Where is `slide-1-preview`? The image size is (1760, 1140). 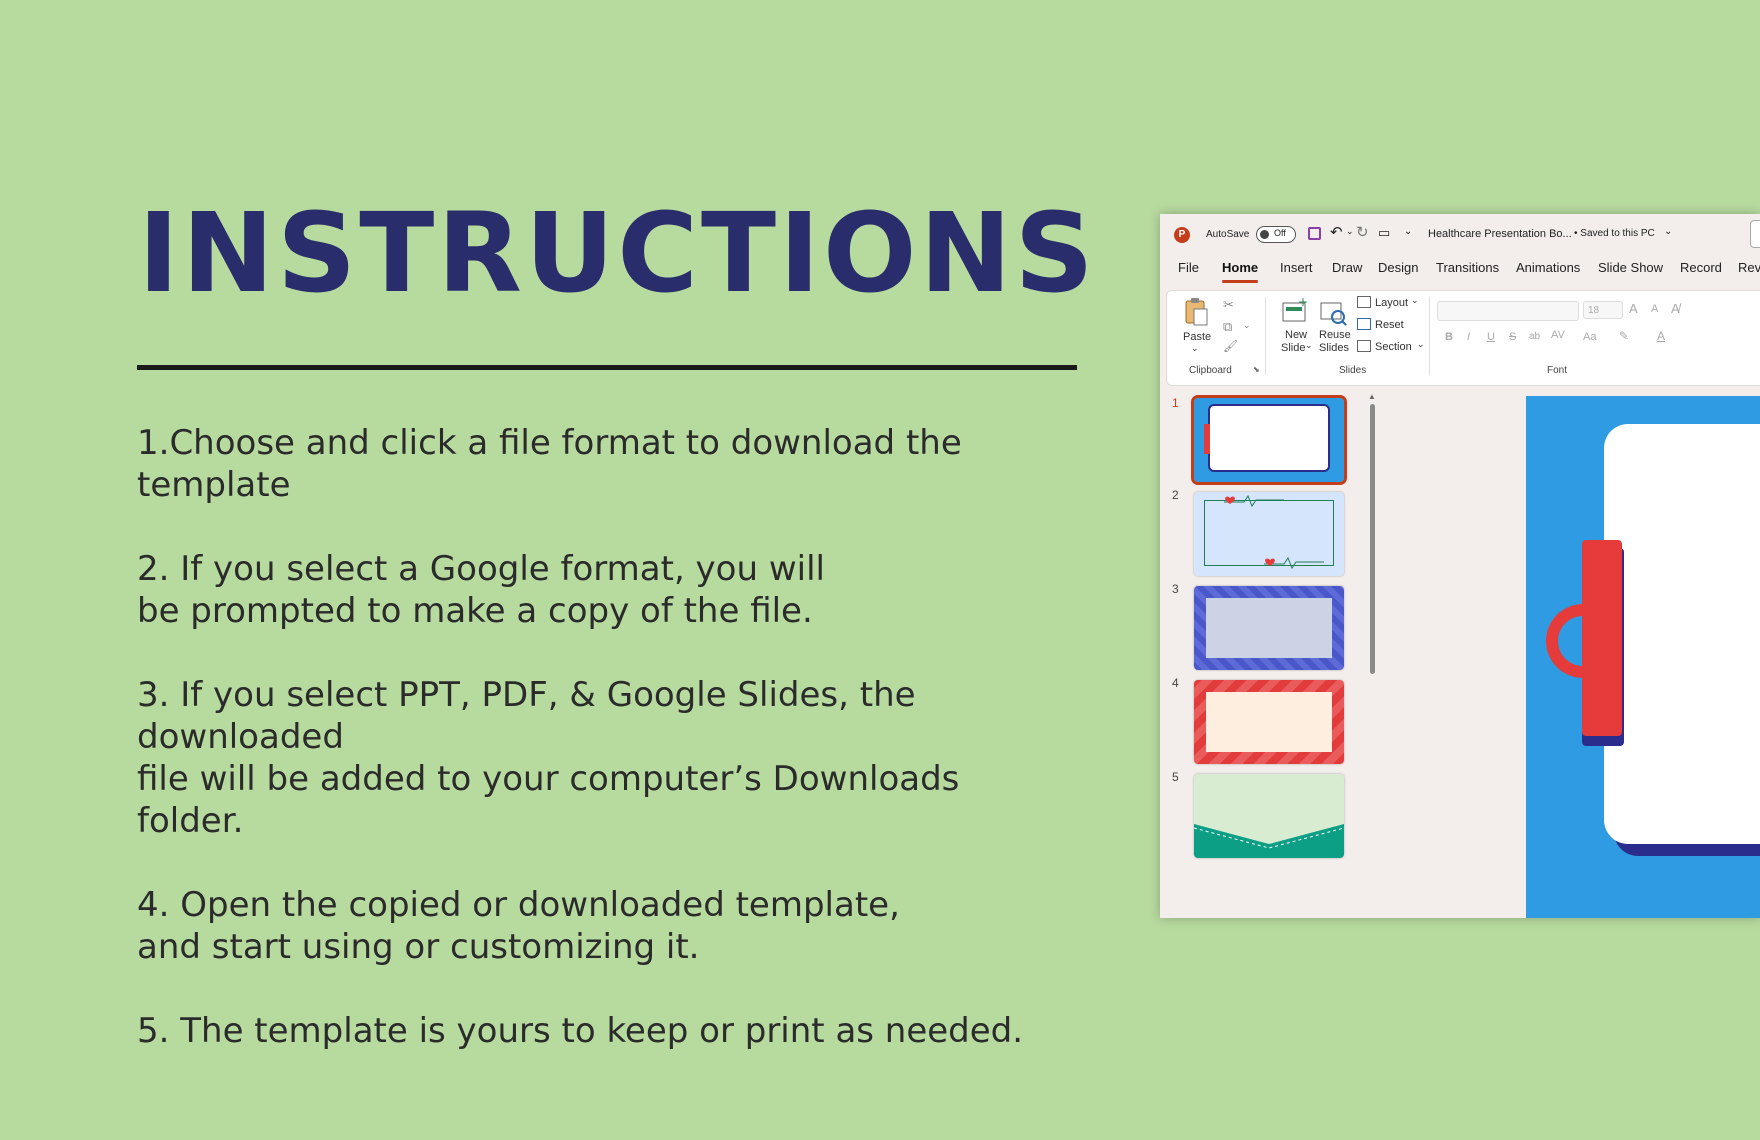
slide-1-preview is located at coordinates (1643, 657).